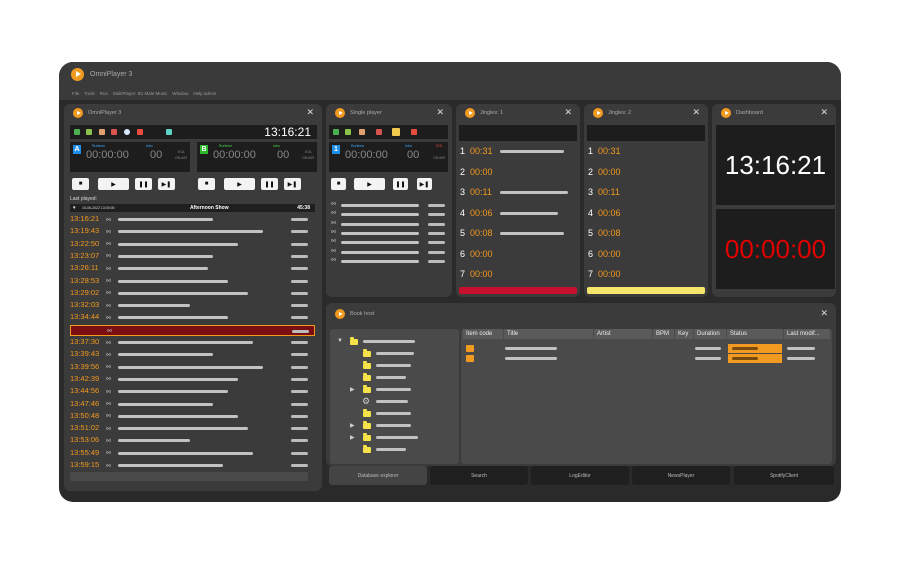 Image resolution: width=900 pixels, height=571 pixels. What do you see at coordinates (269, 184) in the screenshot?
I see `deck-b-pause-button: ❚❚` at bounding box center [269, 184].